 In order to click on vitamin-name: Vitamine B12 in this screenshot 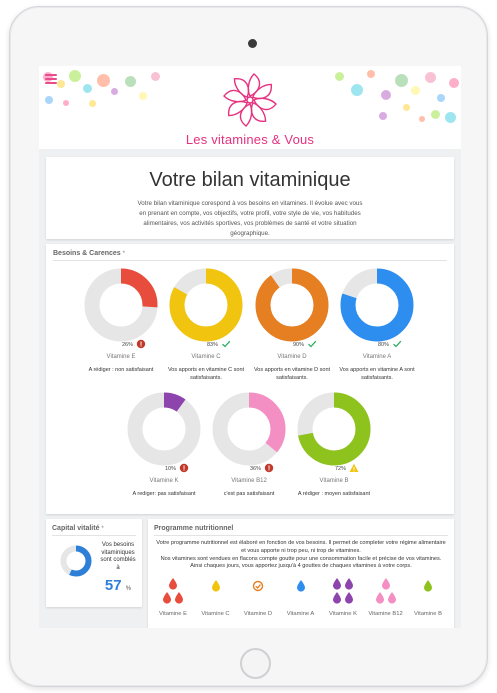, I will do `click(249, 481)`.